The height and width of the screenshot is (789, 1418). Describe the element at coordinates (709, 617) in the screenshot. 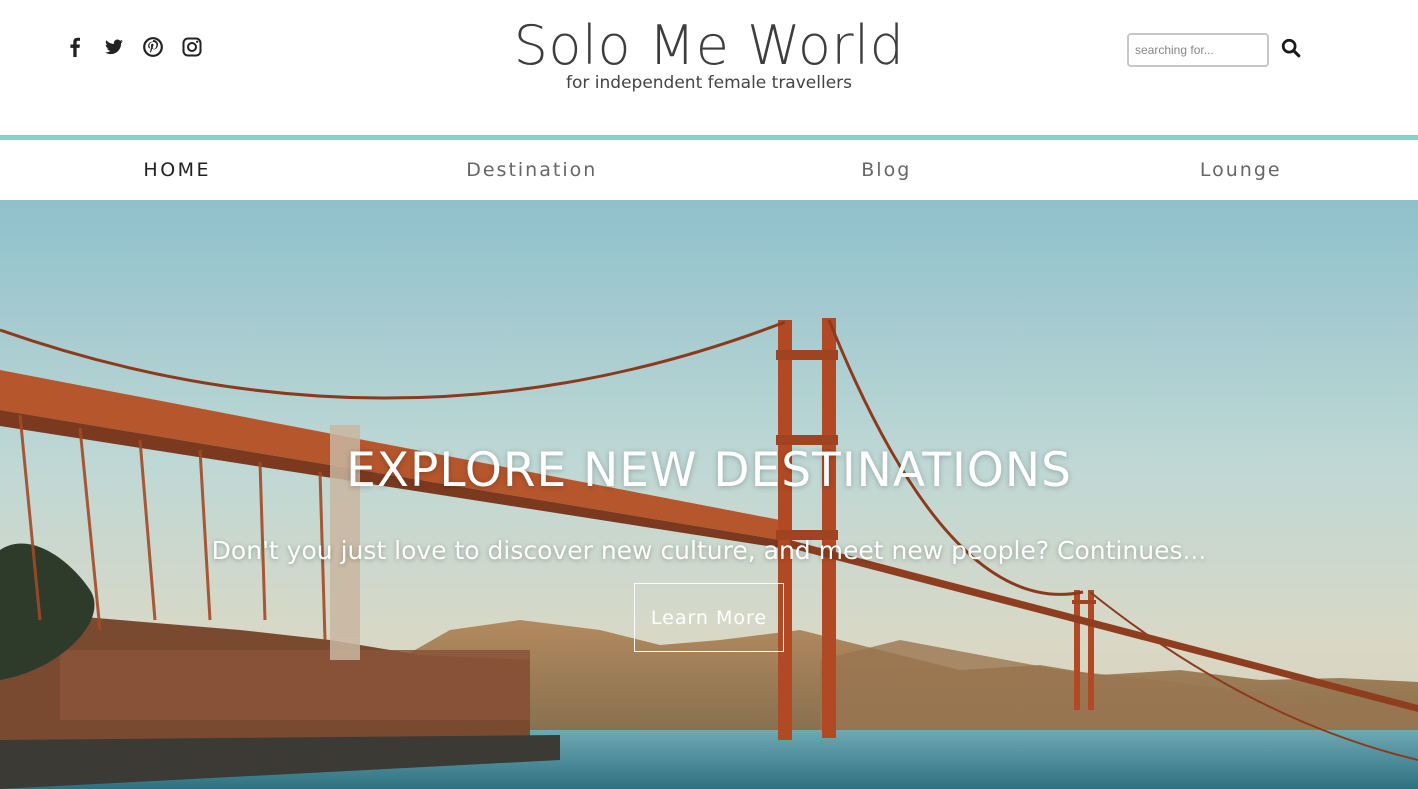

I see `learn-more-button: Learn More` at that location.